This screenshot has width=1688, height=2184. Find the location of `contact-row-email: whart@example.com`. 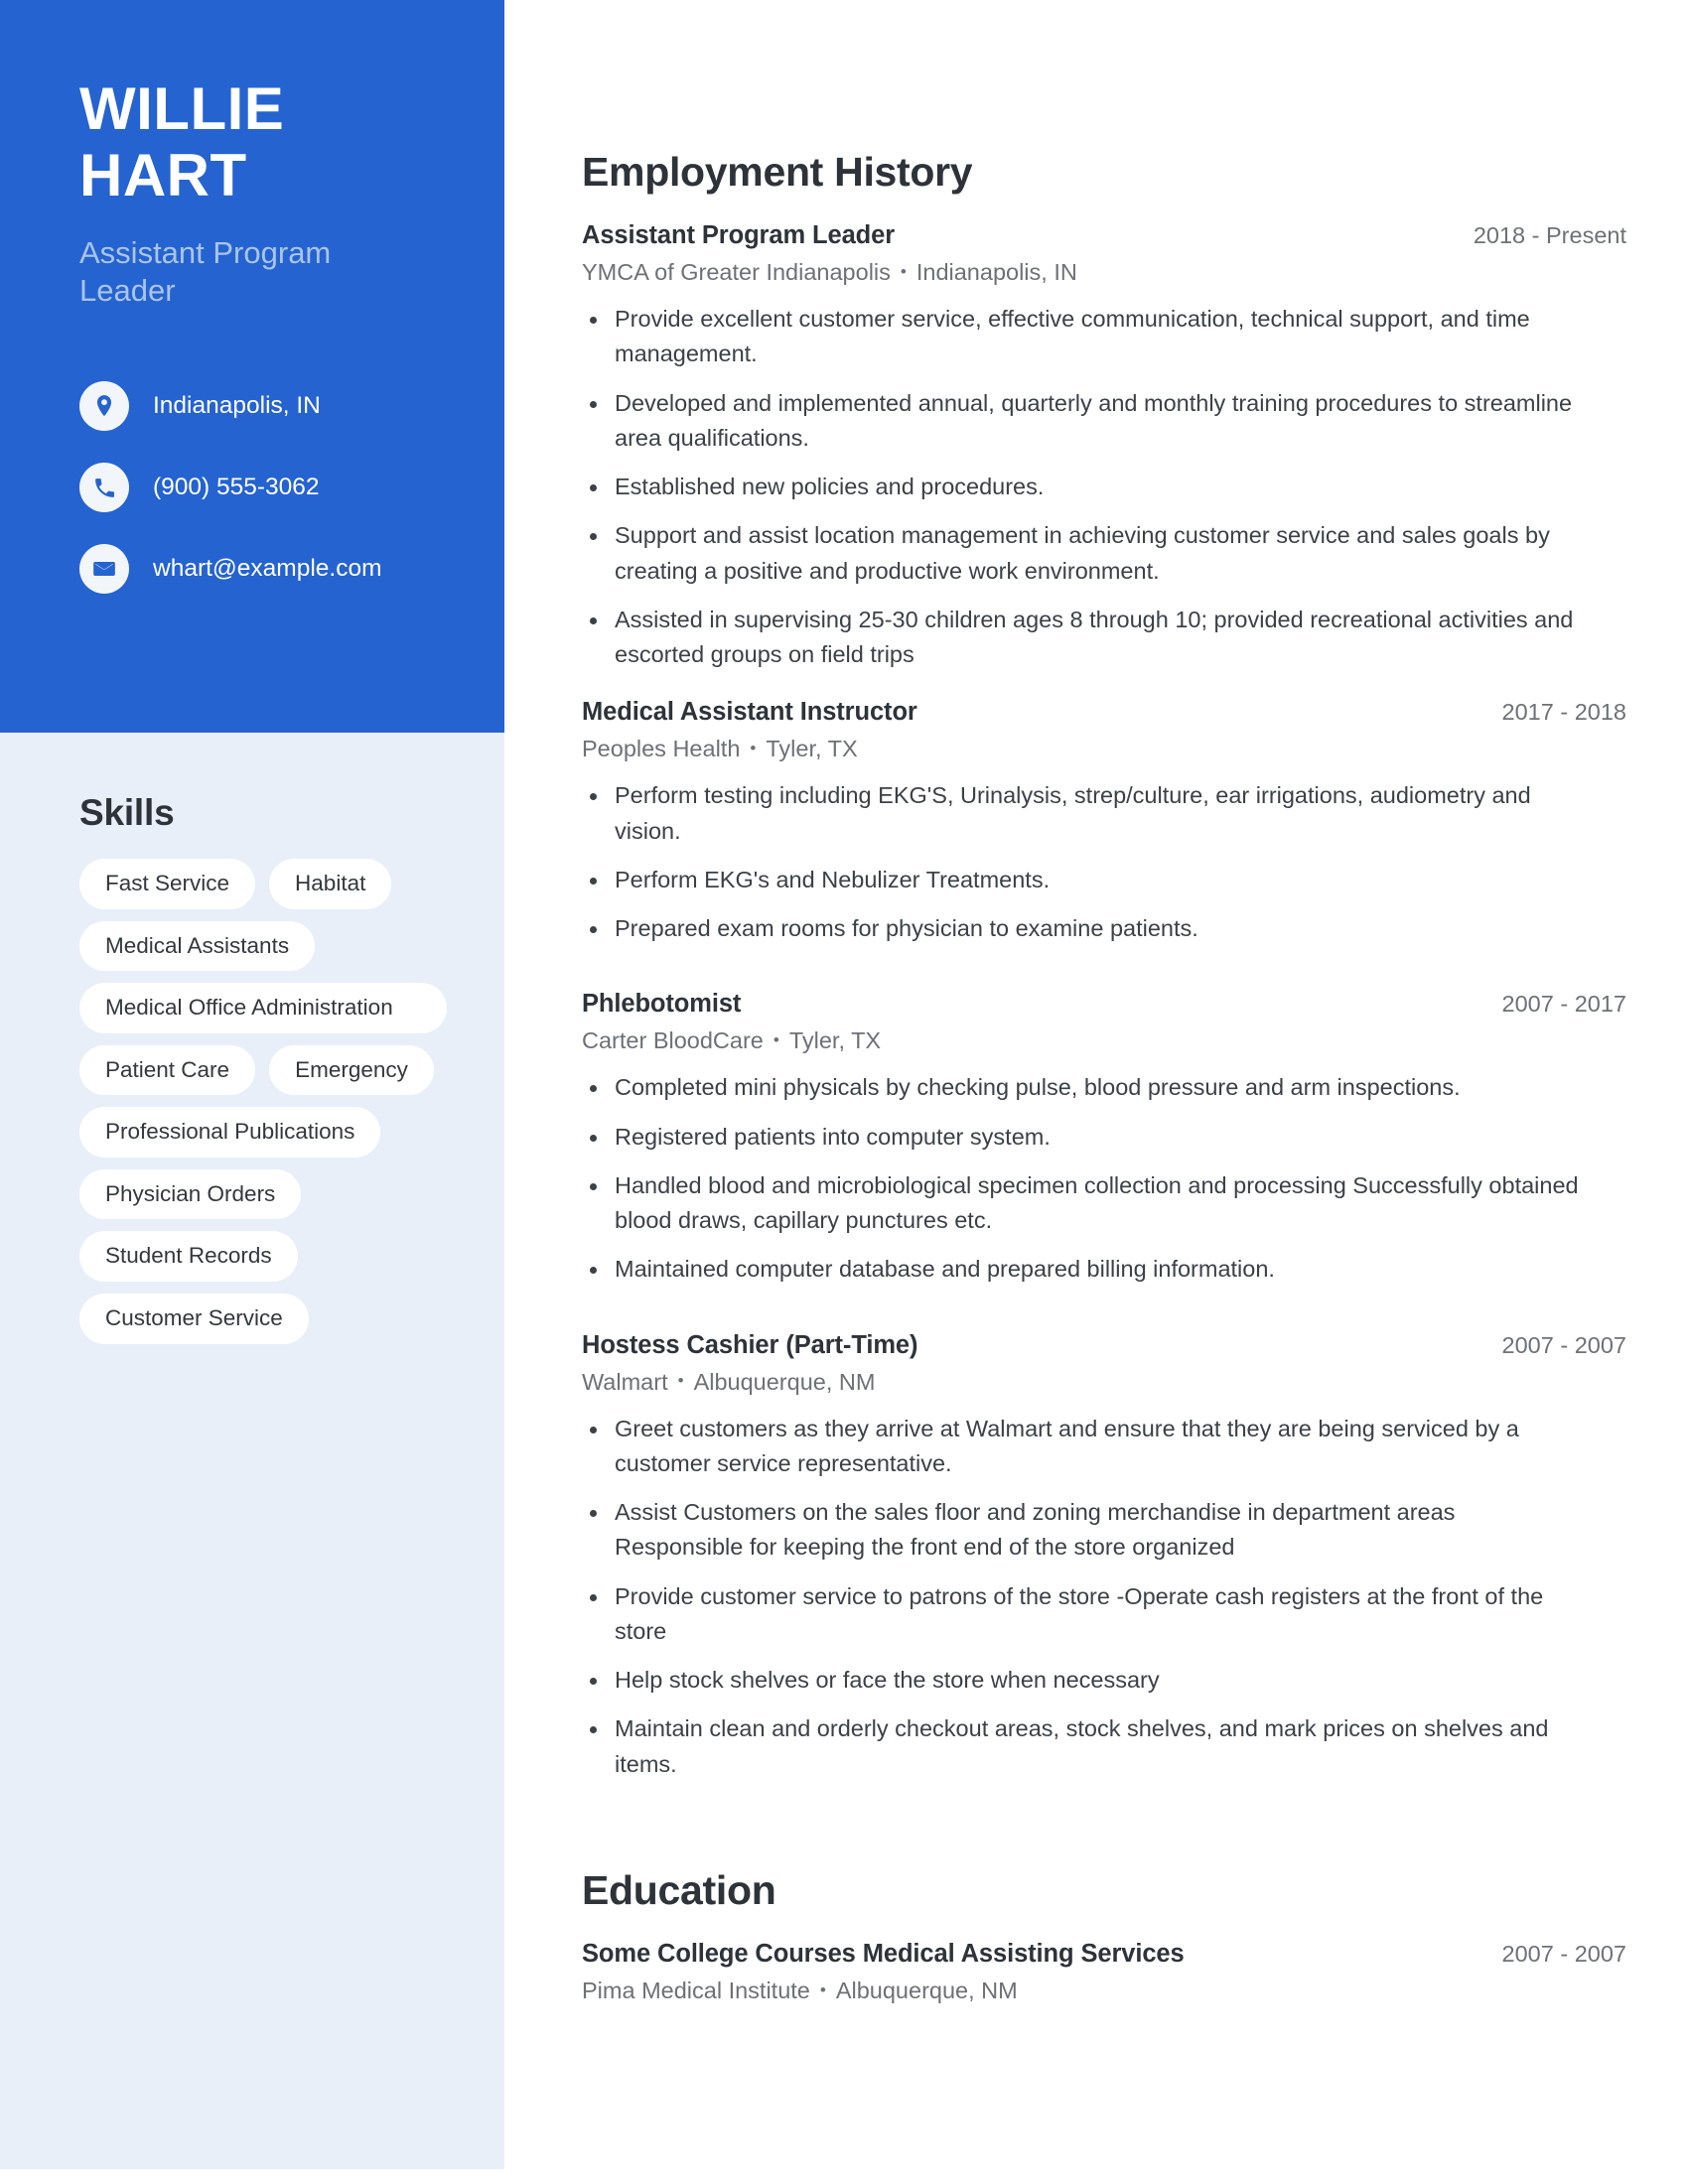

contact-row-email: whart@example.com is located at coordinates (254, 569).